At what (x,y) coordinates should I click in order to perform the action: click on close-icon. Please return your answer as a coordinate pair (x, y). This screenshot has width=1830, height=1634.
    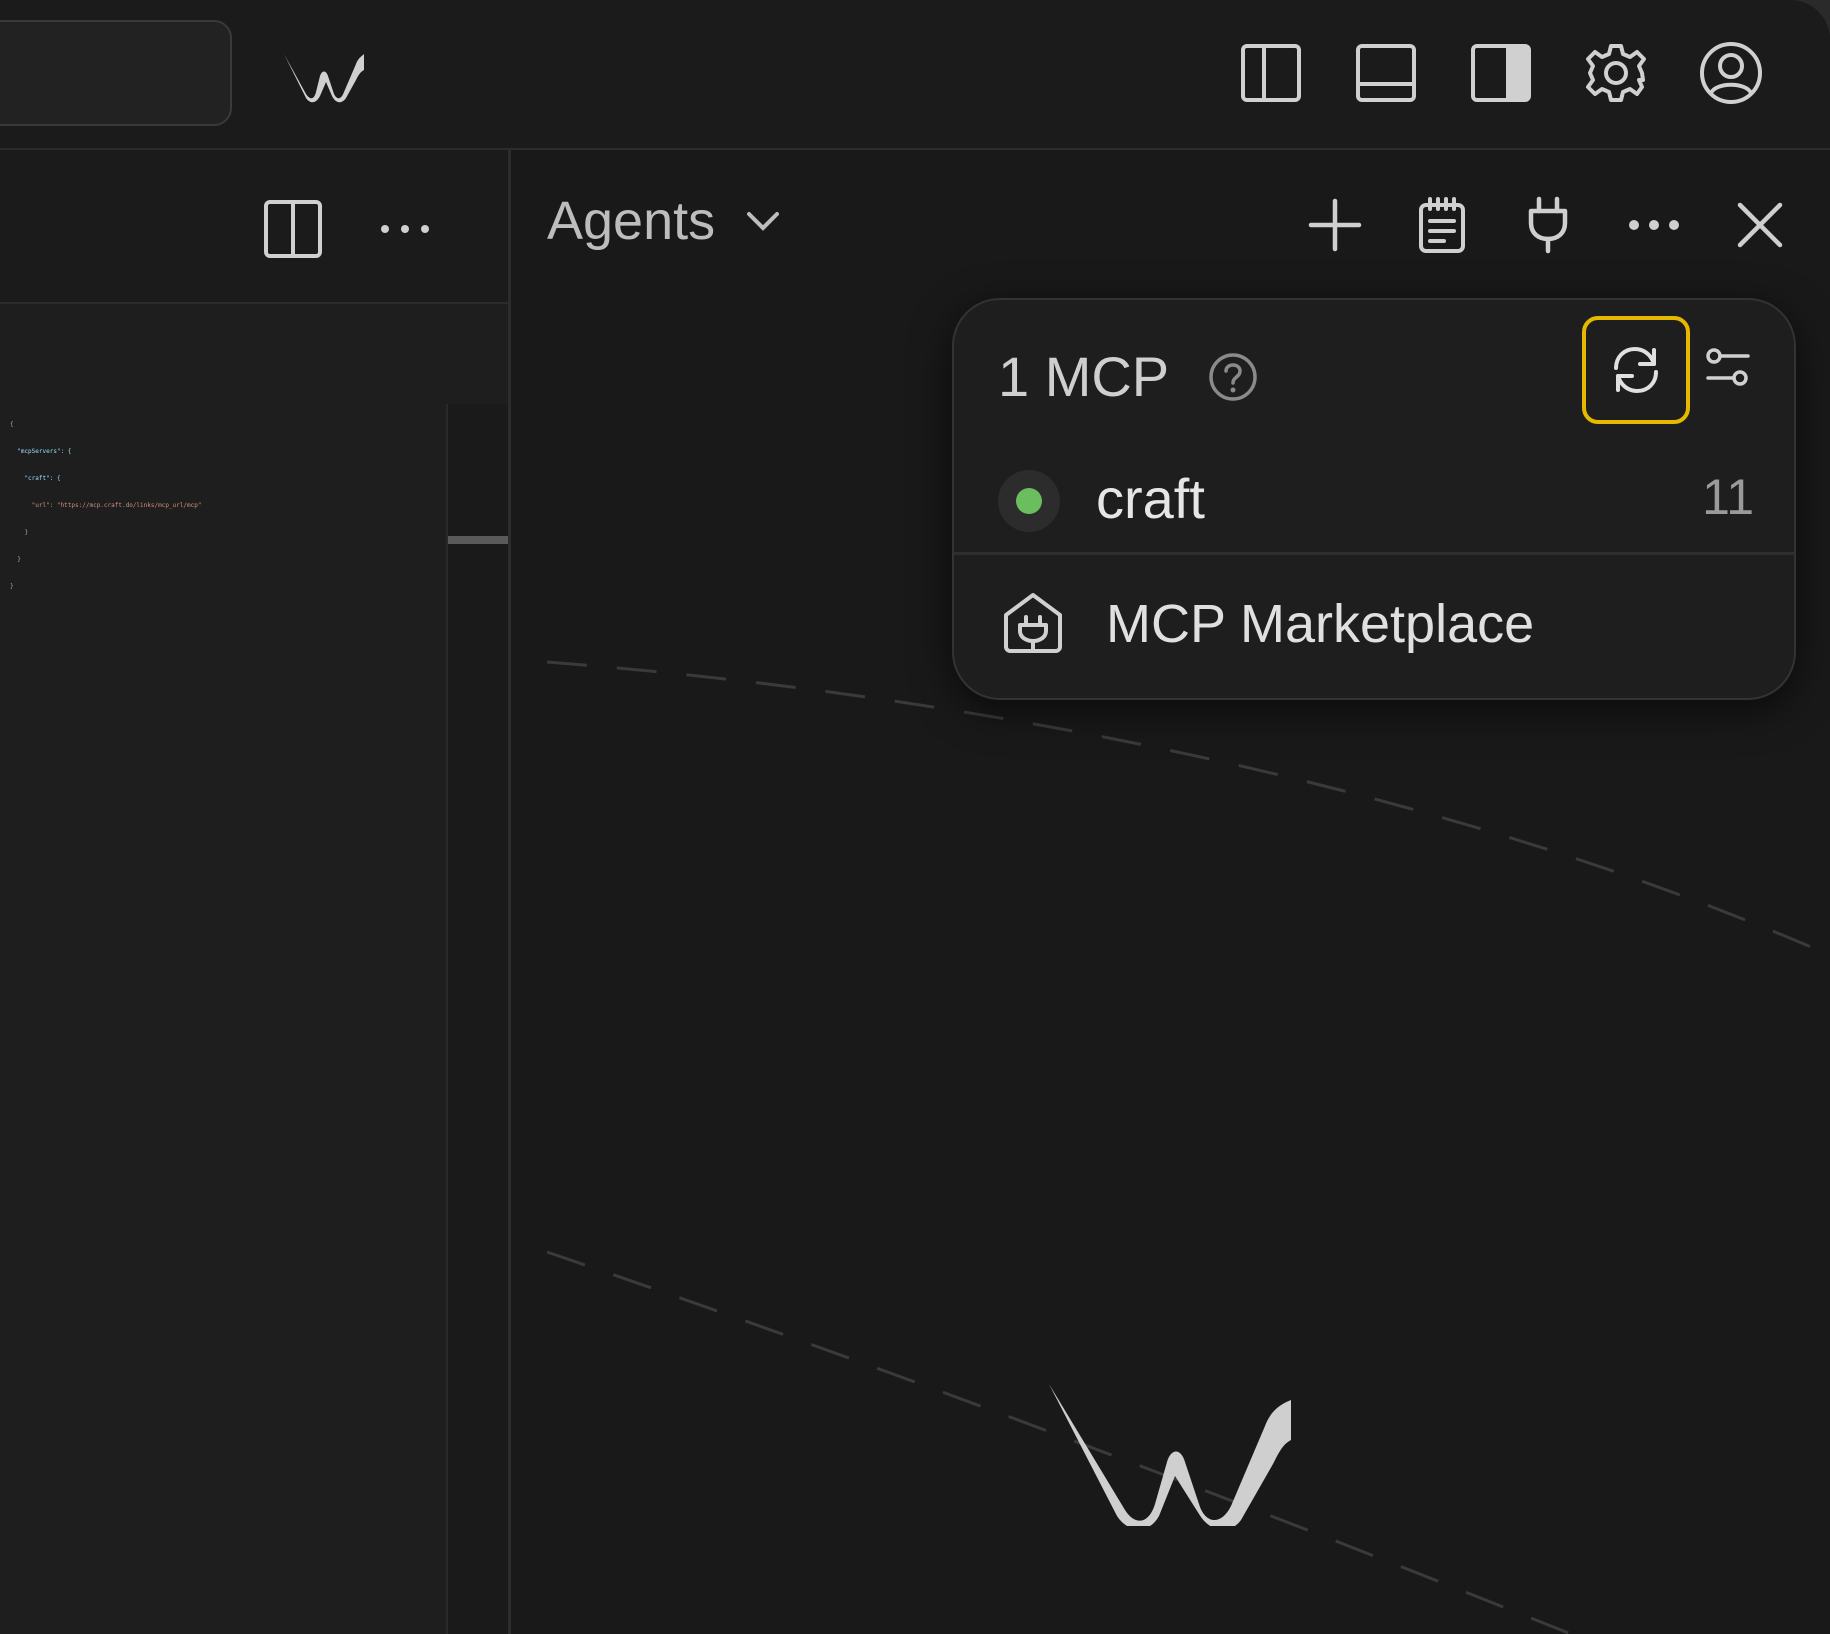
    Looking at the image, I should click on (1760, 225).